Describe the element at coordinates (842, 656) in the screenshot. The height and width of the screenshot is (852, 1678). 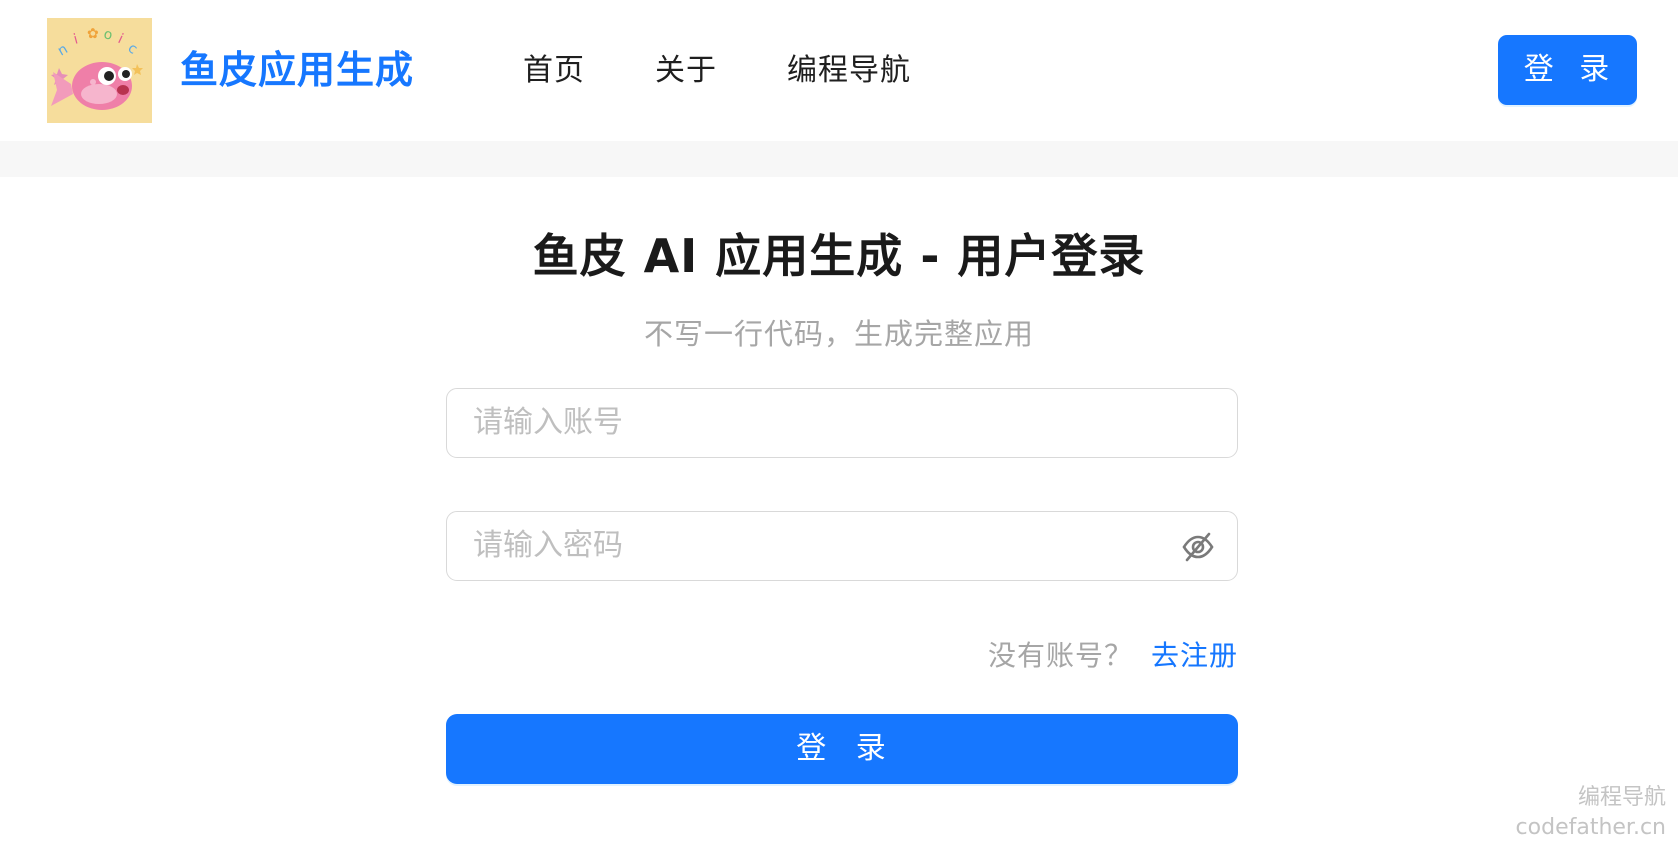
I see `register-row: 没有账号？ 去注册` at that location.